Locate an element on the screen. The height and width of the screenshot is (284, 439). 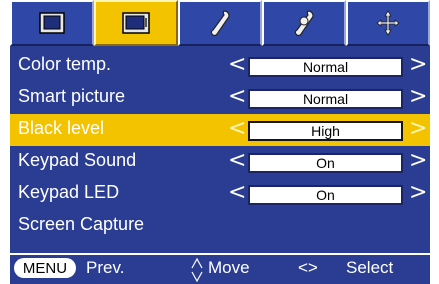
left-right-arrows-icon: <> is located at coordinates (308, 267).